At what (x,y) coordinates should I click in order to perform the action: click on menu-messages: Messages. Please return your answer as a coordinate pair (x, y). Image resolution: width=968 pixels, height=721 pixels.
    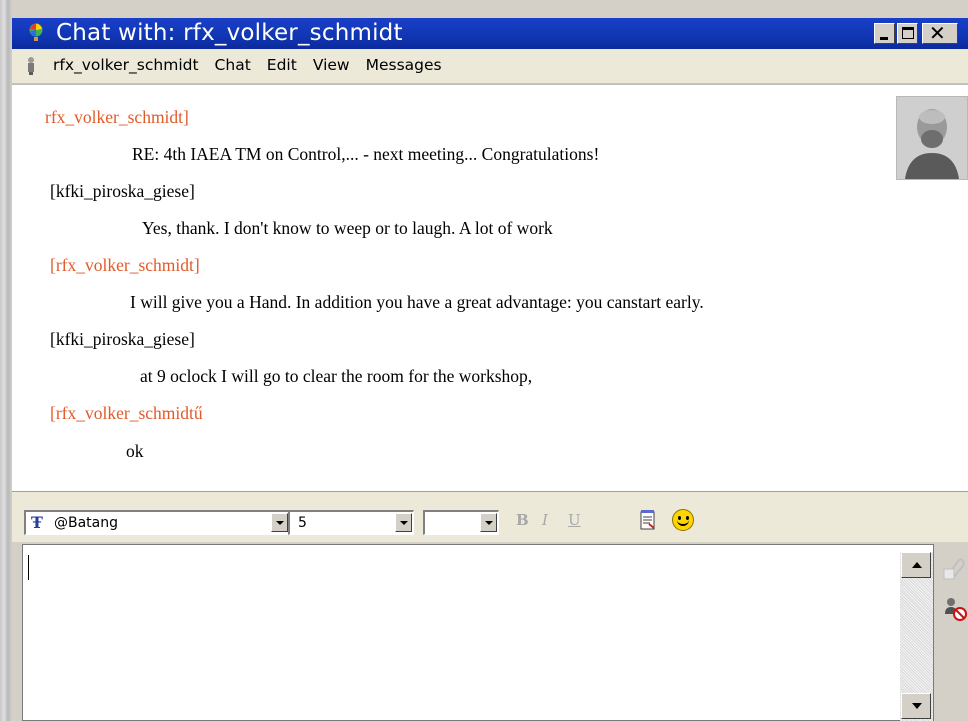
    Looking at the image, I should click on (404, 65).